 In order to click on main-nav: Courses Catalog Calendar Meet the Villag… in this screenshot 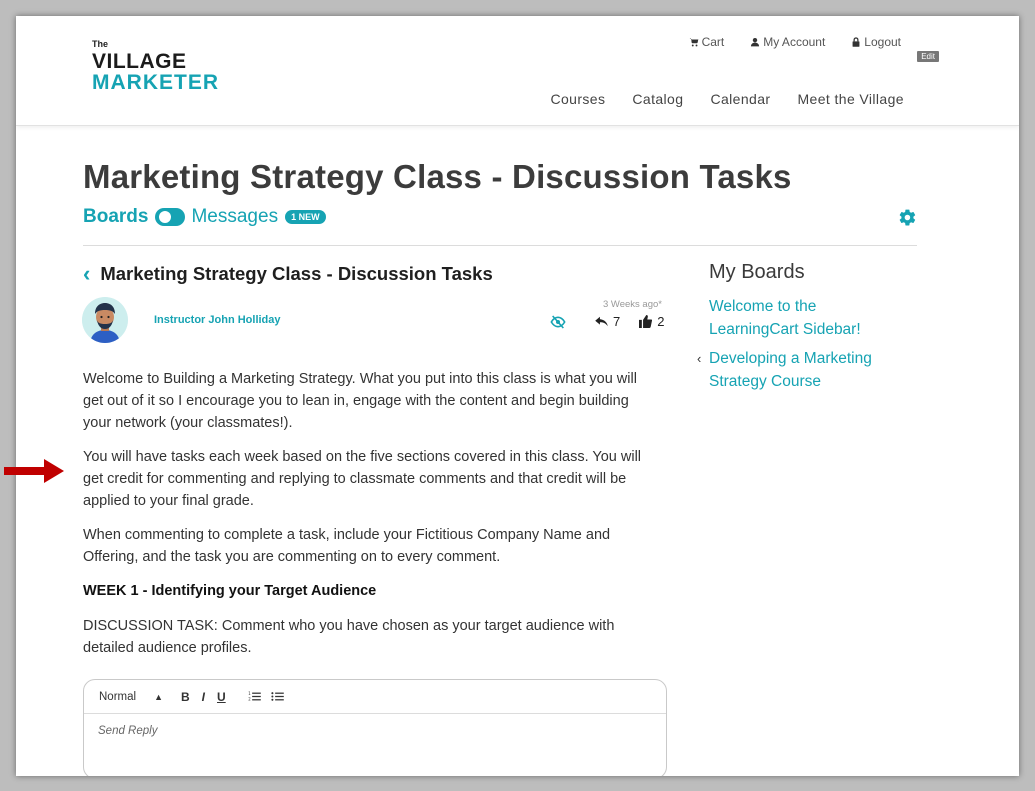, I will do `click(727, 99)`.